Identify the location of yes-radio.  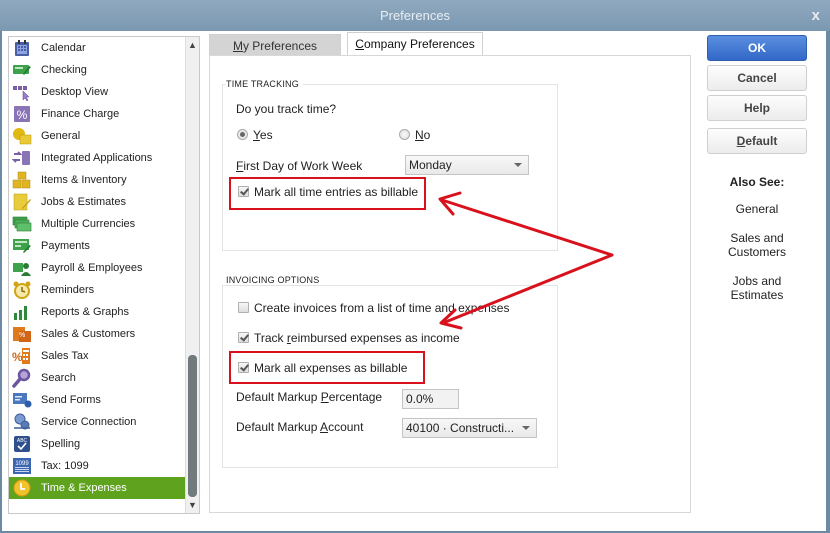
(242, 134).